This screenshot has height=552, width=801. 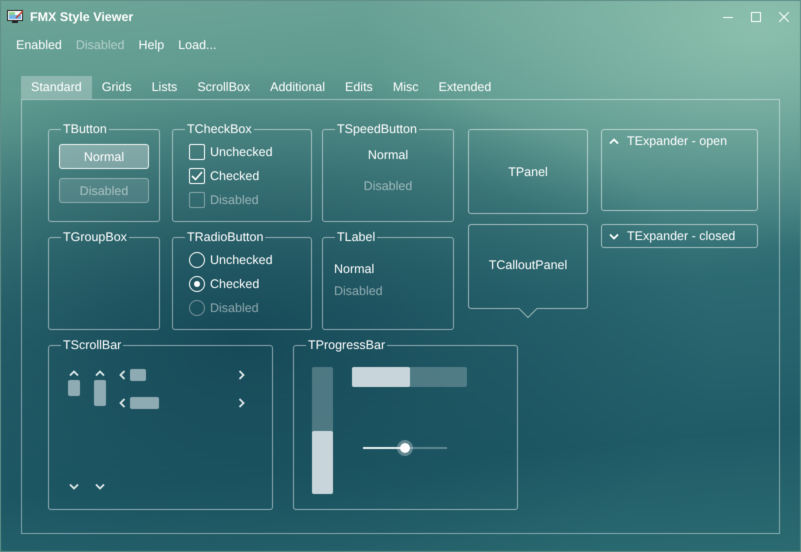 What do you see at coordinates (223, 87) in the screenshot?
I see `tab: ScrollBox` at bounding box center [223, 87].